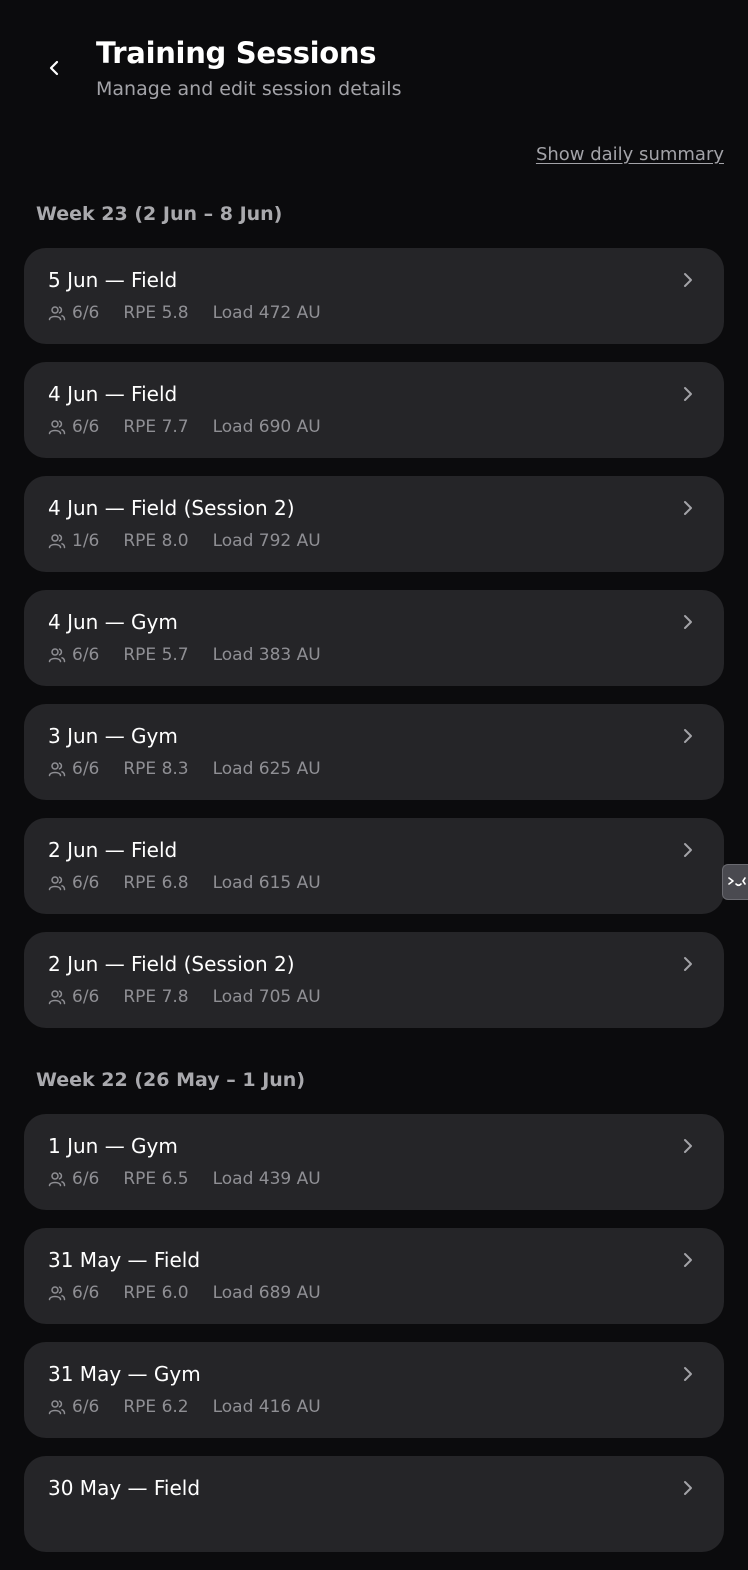 This screenshot has width=748, height=1570. Describe the element at coordinates (171, 508) in the screenshot. I see `session-title: 4 Jun — Field (Session 2)` at that location.